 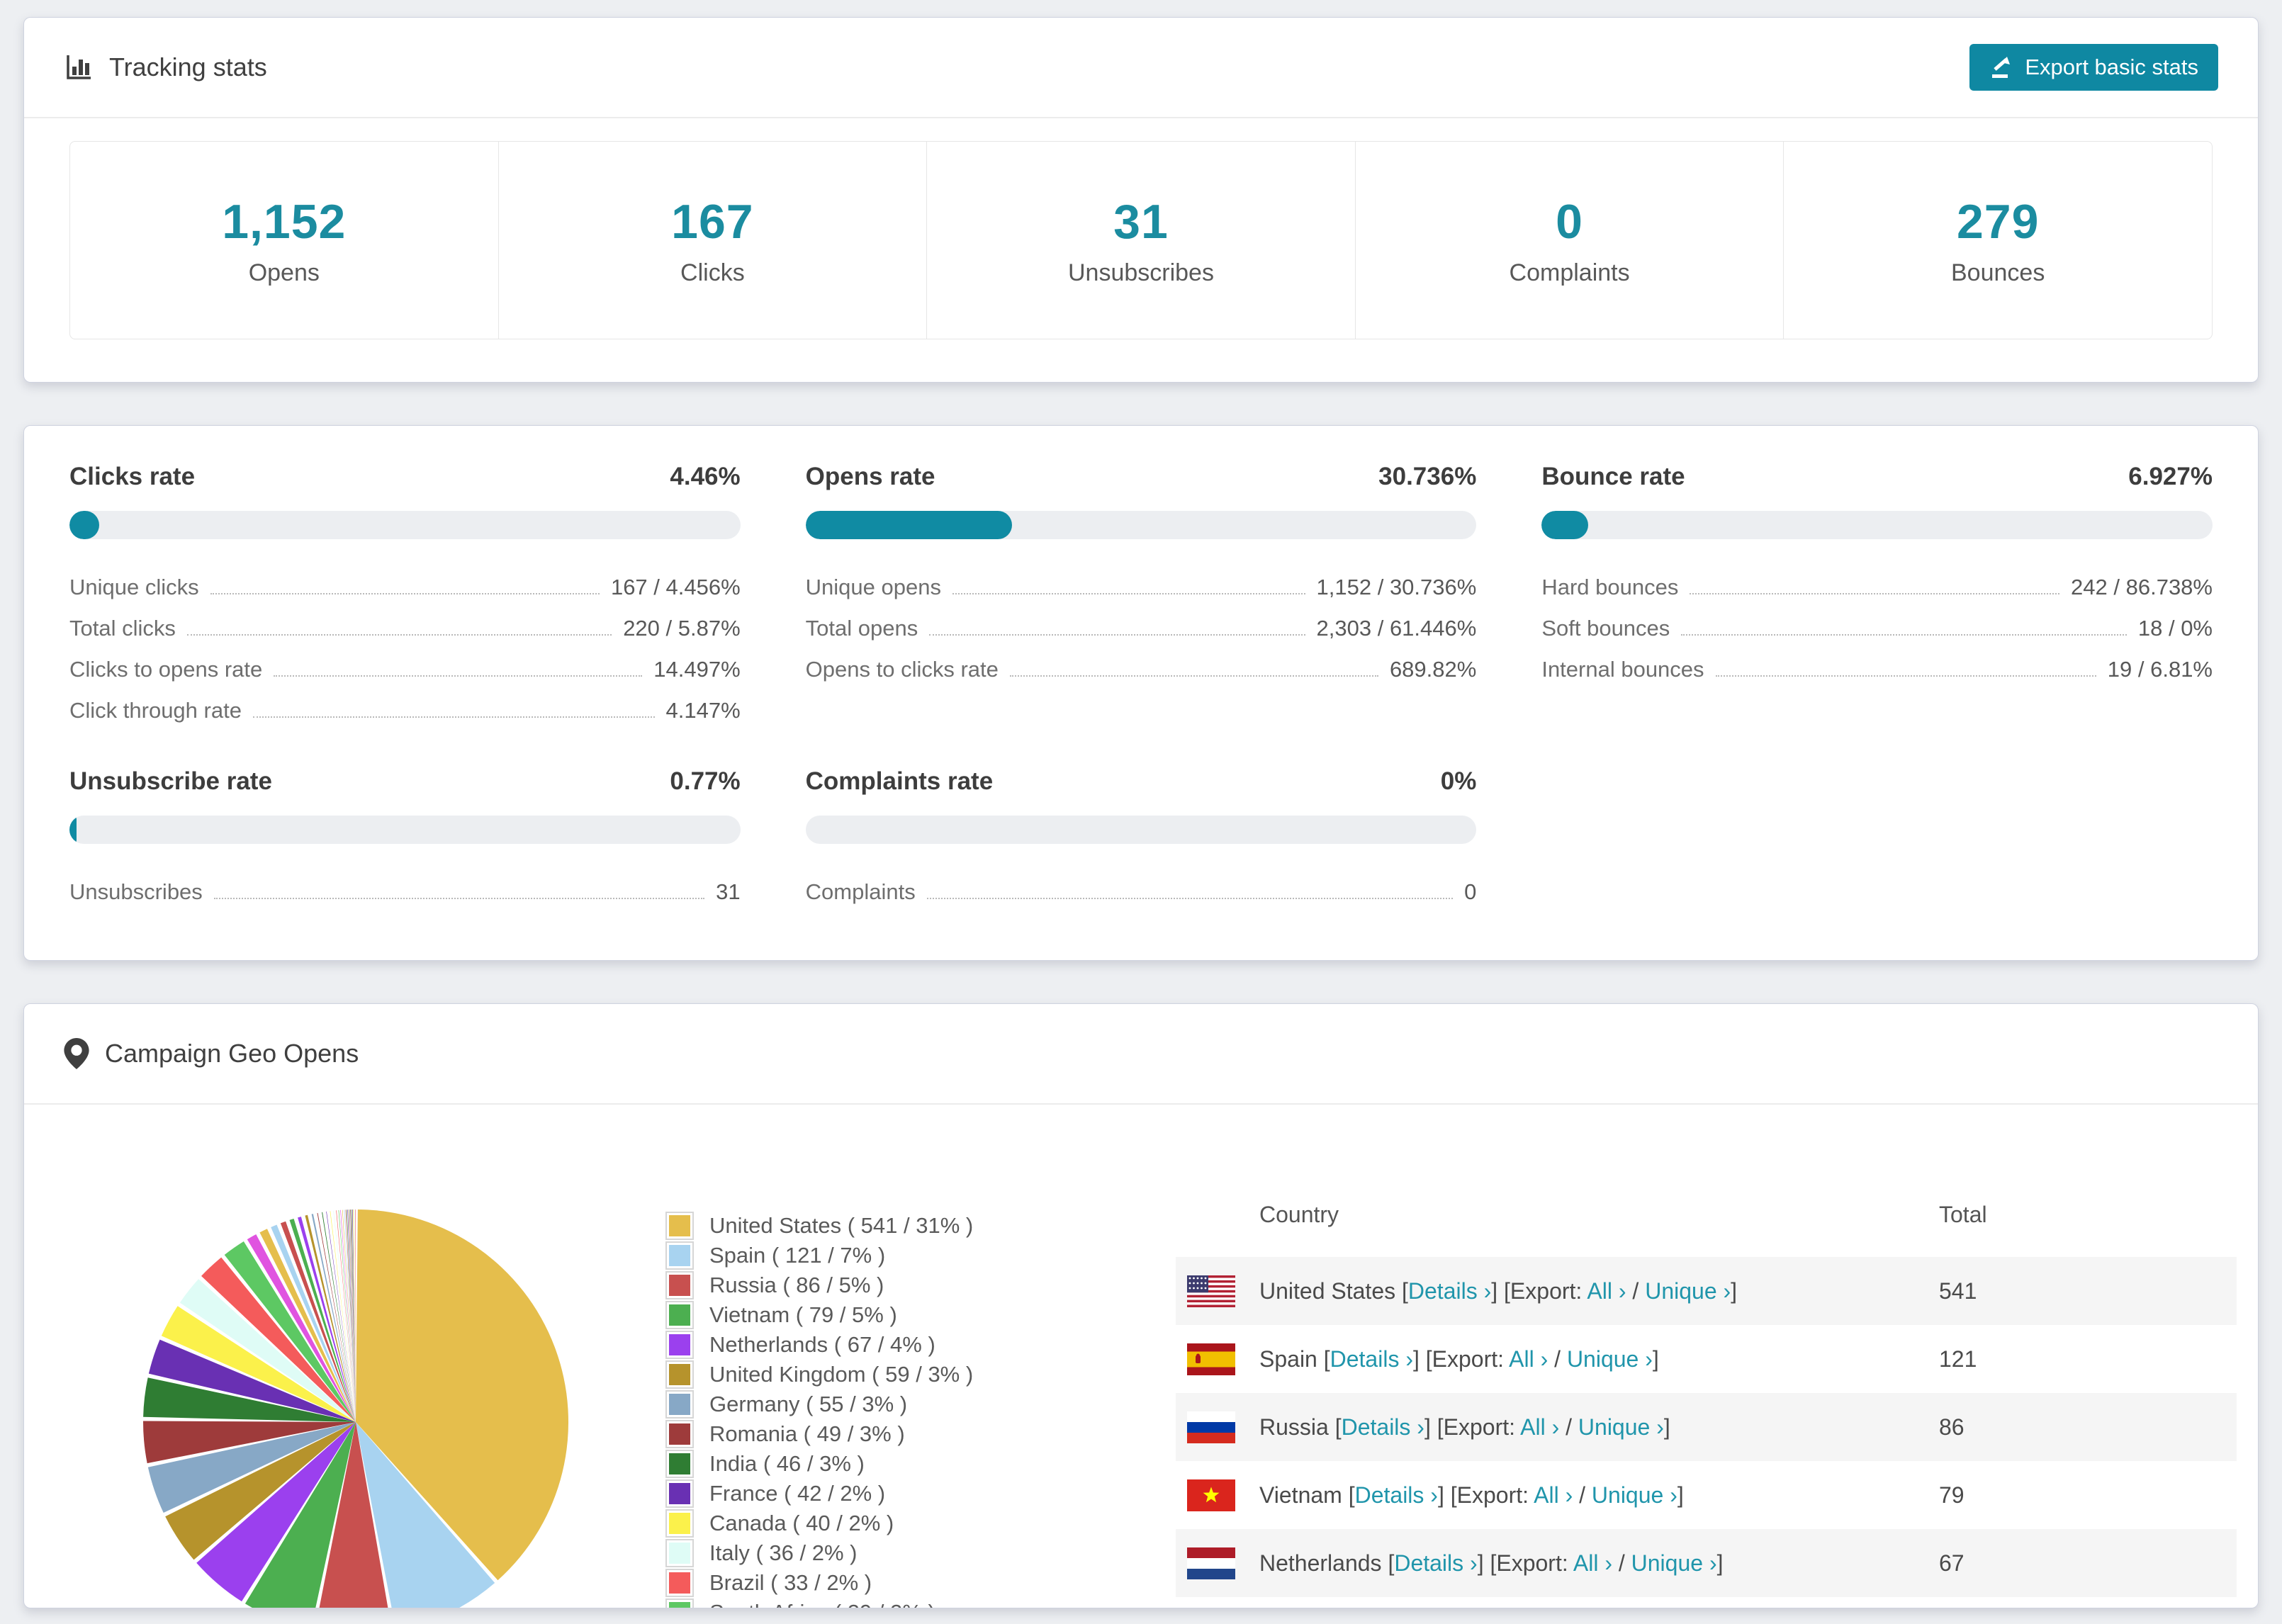 I want to click on summary-stat-bounces: 279 Bounces, so click(x=1997, y=240).